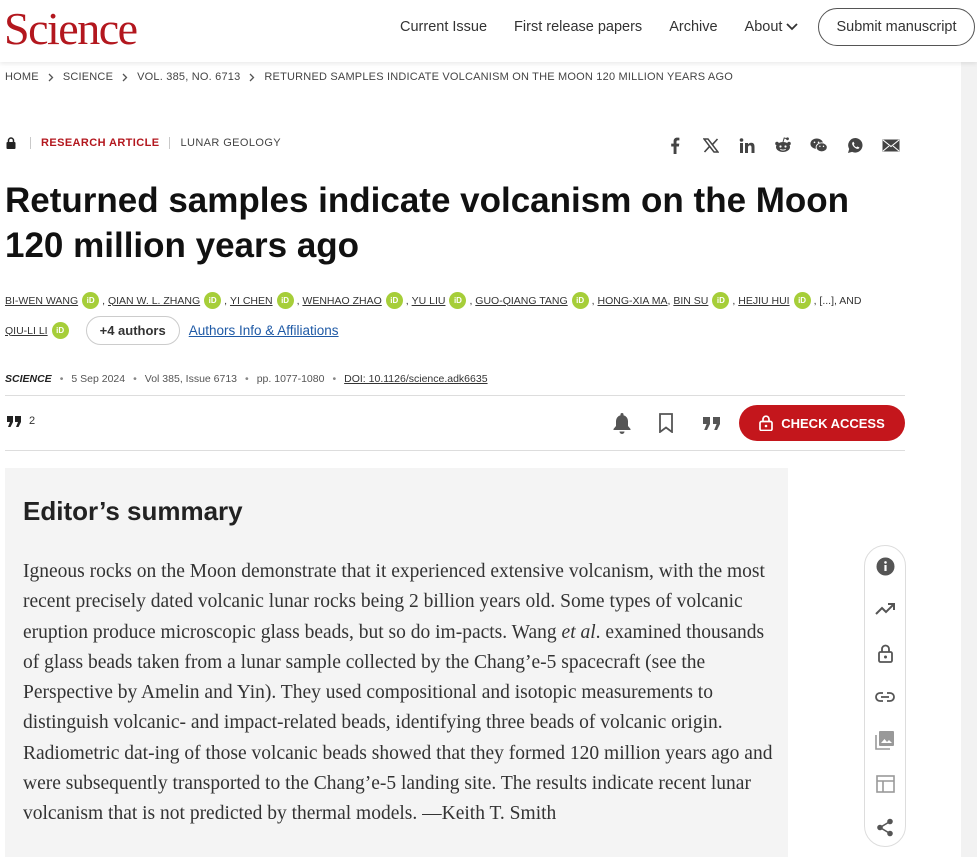  What do you see at coordinates (341, 301) in the screenshot?
I see `author-link: WENHAO ZHAO` at bounding box center [341, 301].